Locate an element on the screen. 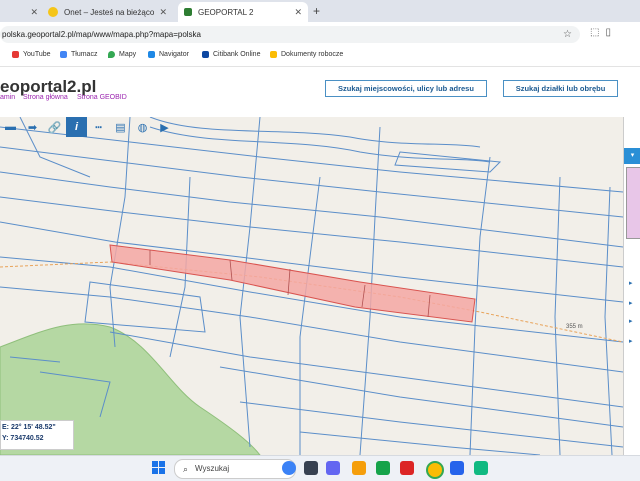  bookmark-label: Tłumacz is located at coordinates (84, 54).